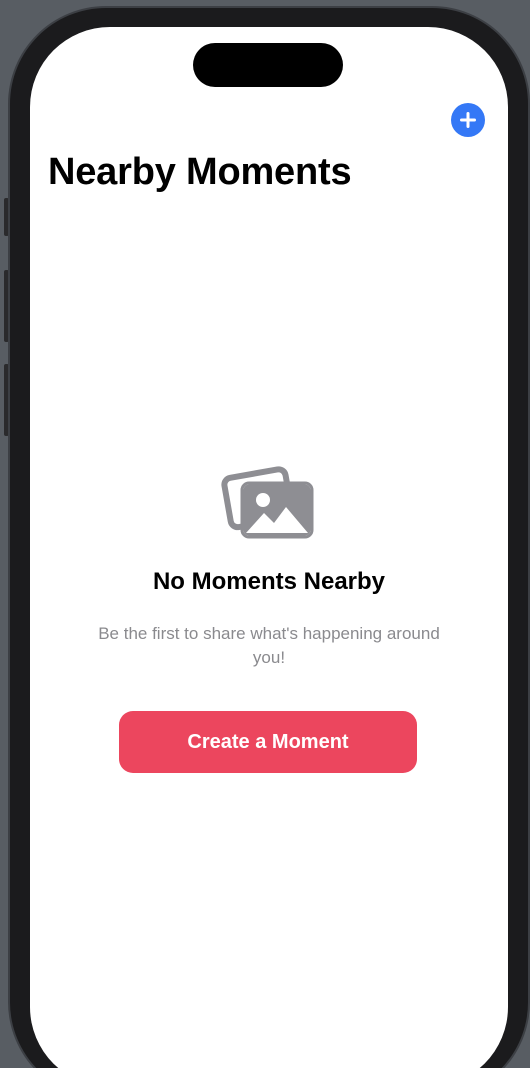  What do you see at coordinates (267, 502) in the screenshot?
I see `photo-stack-icon` at bounding box center [267, 502].